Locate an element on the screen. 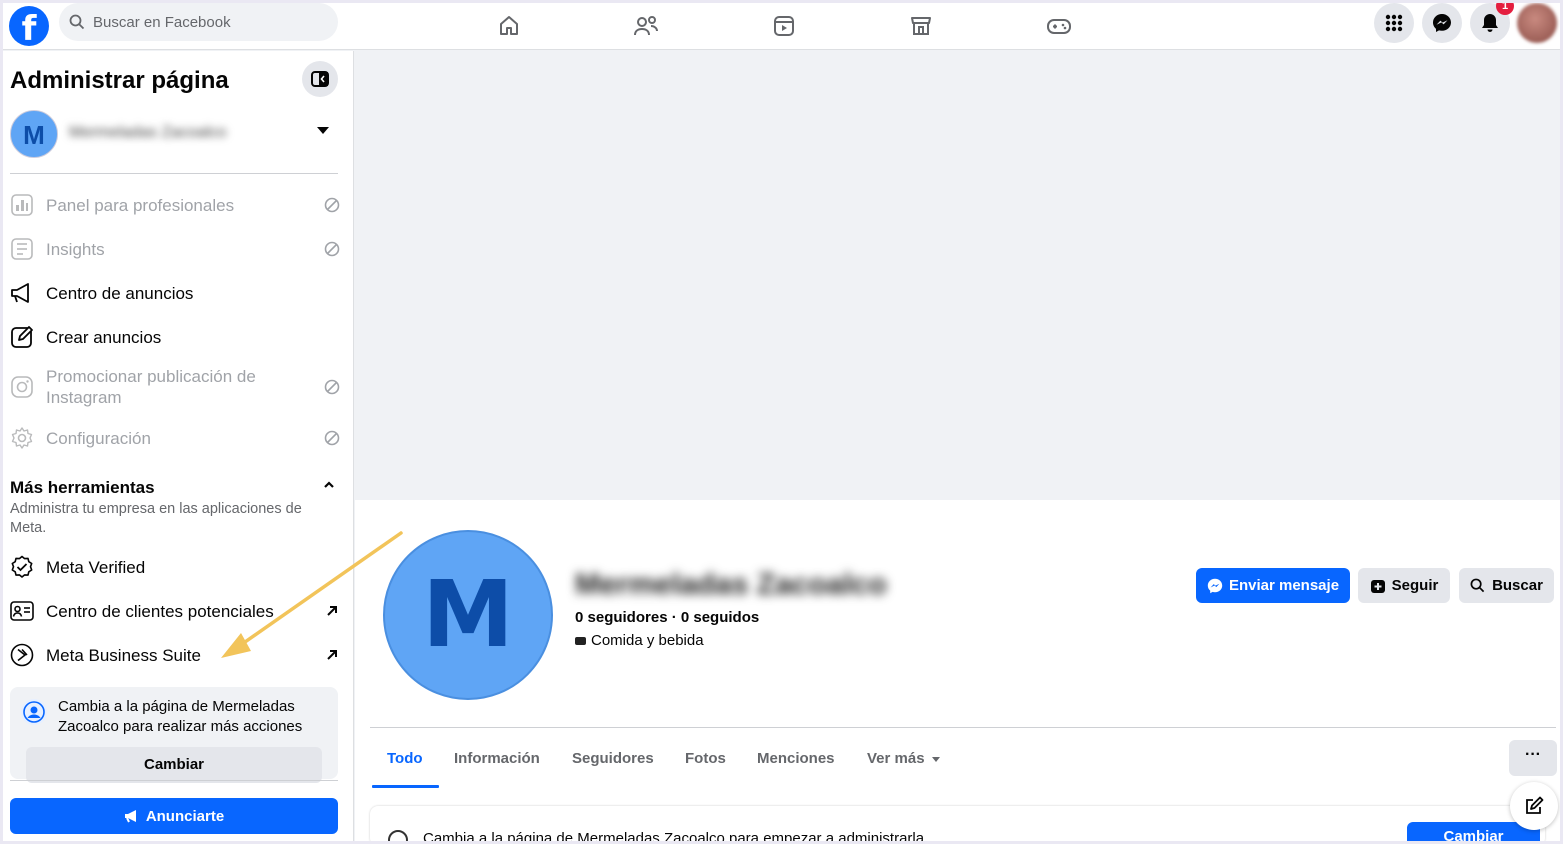  sidebar-toggle-button is located at coordinates (320, 79).